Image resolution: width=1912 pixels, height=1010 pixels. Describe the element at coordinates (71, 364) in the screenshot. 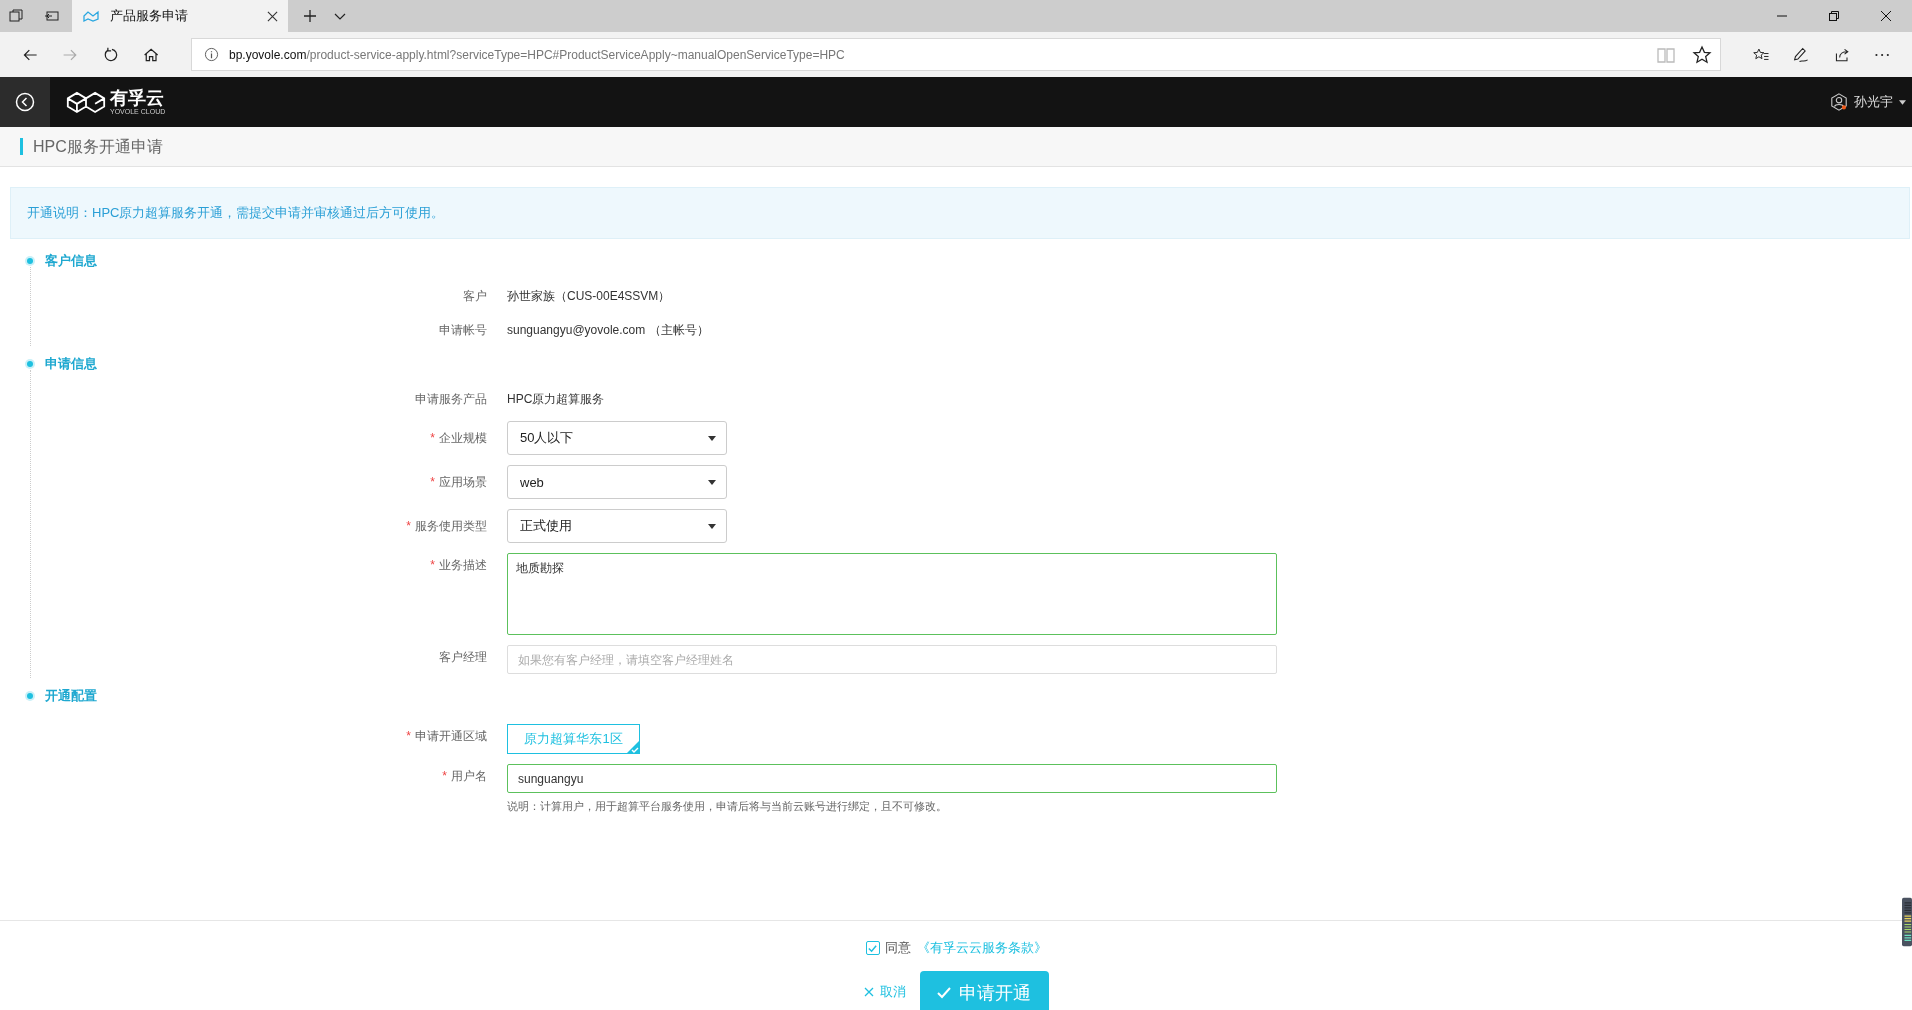

I see `section-title: 申请信息` at that location.